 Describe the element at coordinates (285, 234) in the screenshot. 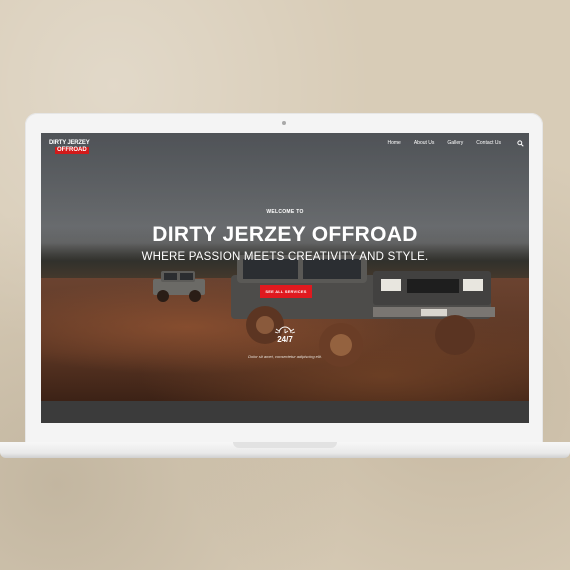

I see `hero-headline: DIRTY JERZEY OFFROAD` at that location.